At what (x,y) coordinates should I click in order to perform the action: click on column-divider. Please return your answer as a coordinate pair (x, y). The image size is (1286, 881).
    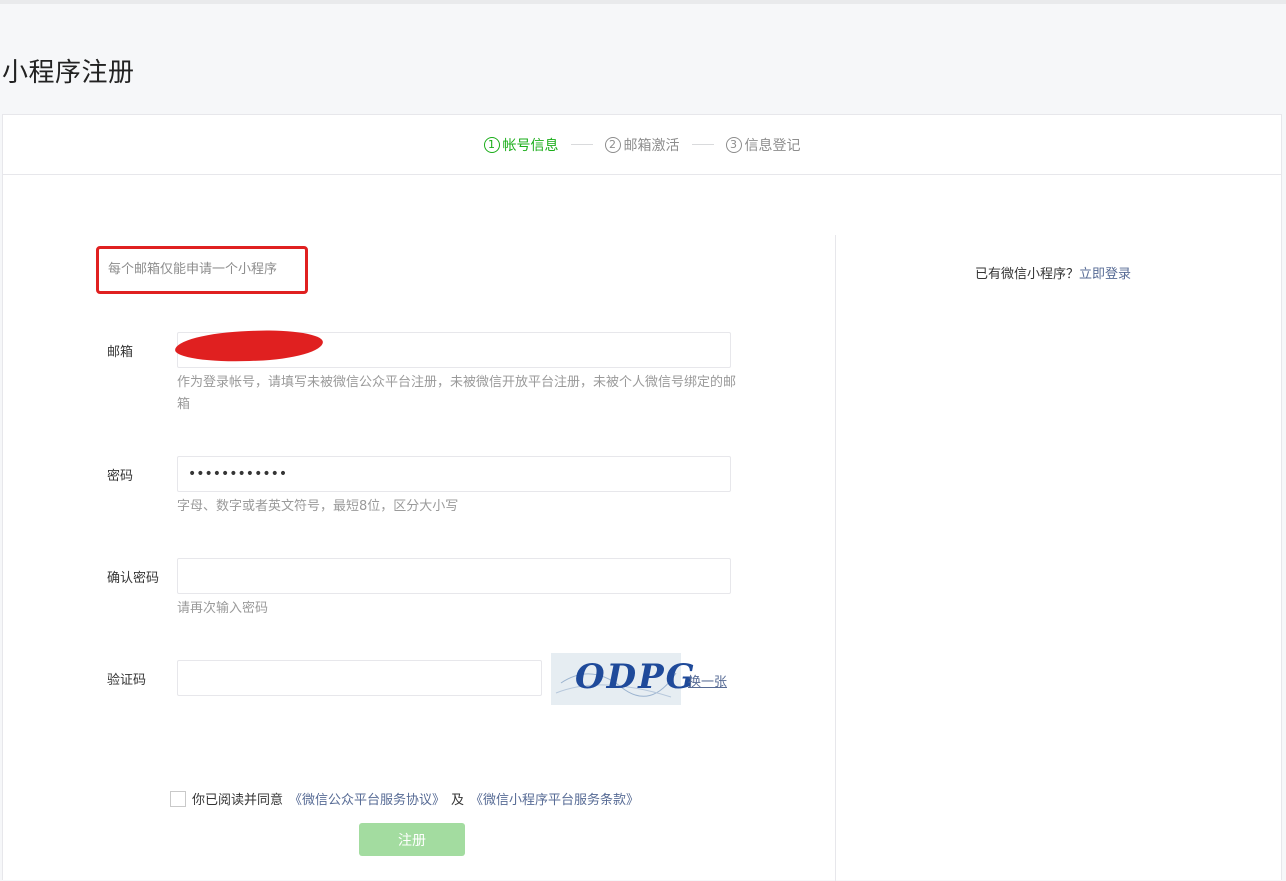
    Looking at the image, I should click on (835, 558).